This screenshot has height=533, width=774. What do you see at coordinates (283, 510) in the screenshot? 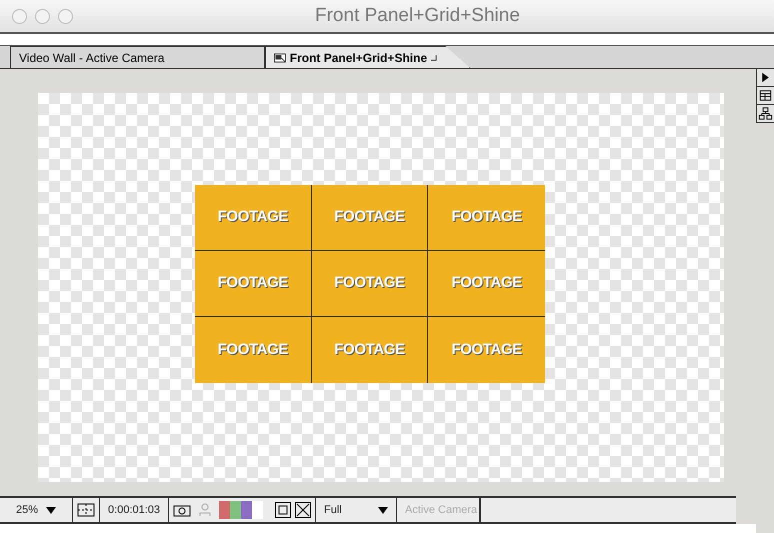
I see `region-icon` at bounding box center [283, 510].